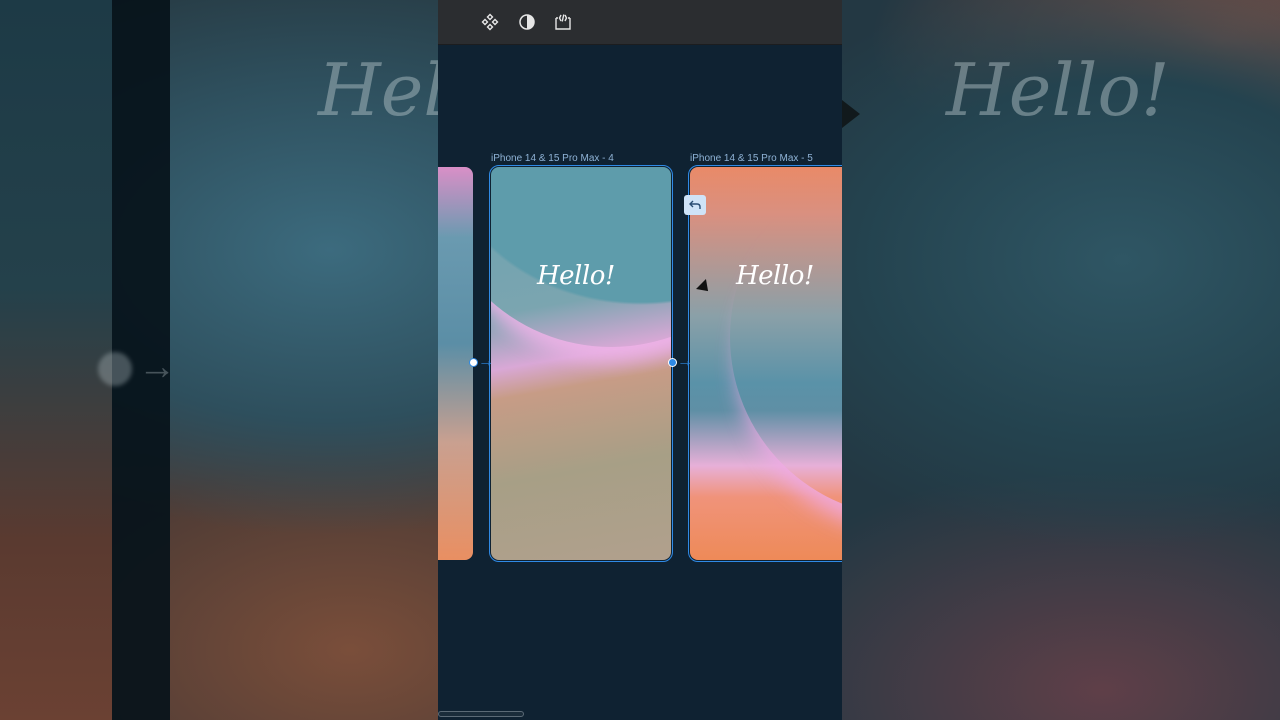 The width and height of the screenshot is (1280, 720). Describe the element at coordinates (1058, 90) in the screenshot. I see `background-hello-text-right: Hello!` at that location.